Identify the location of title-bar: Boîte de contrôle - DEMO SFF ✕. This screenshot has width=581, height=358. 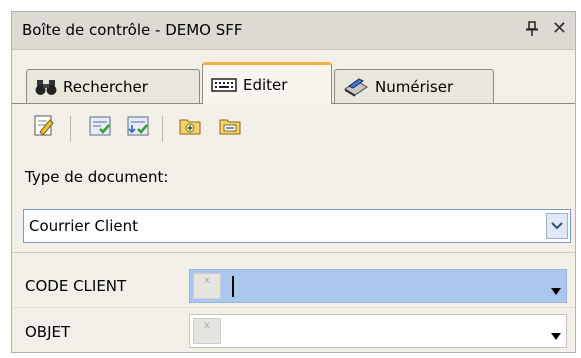
(293, 31).